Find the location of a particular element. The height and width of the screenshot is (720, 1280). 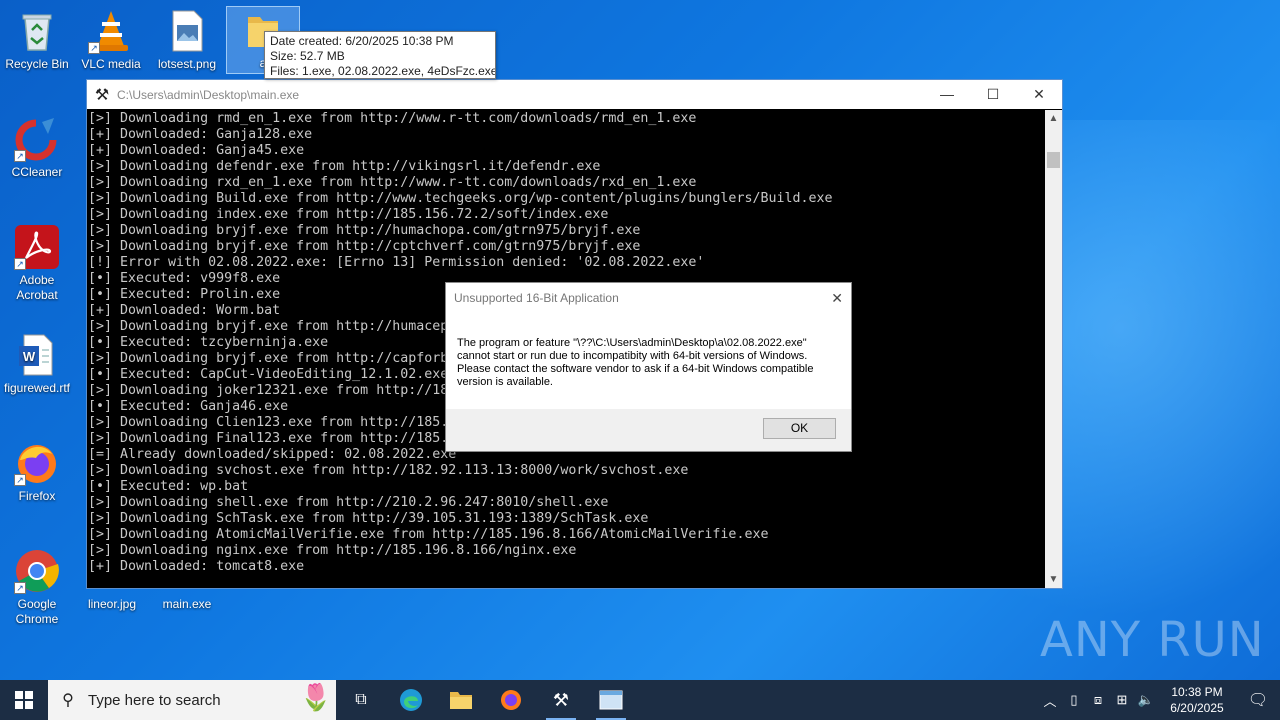

taskbar-dialog-app is located at coordinates (611, 700).